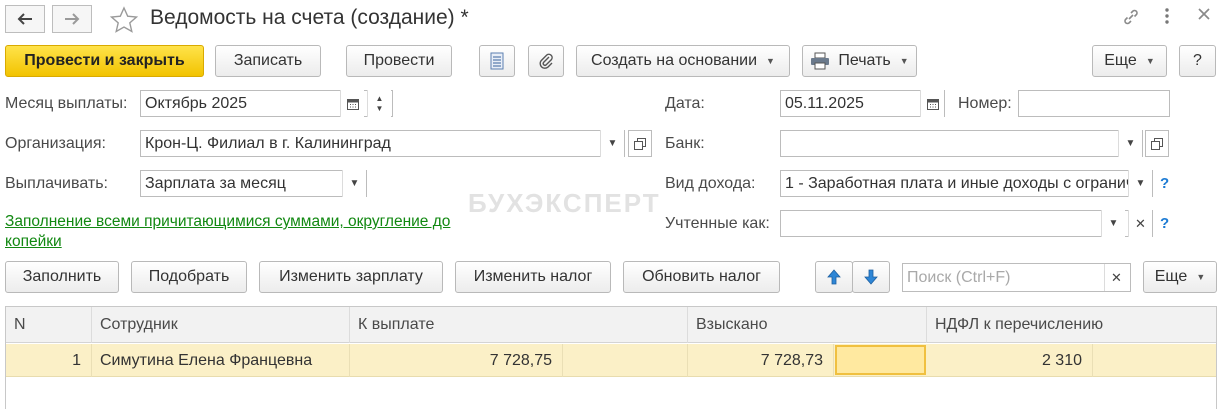  I want to click on income-type-dropdown-button: ▼, so click(1140, 183).